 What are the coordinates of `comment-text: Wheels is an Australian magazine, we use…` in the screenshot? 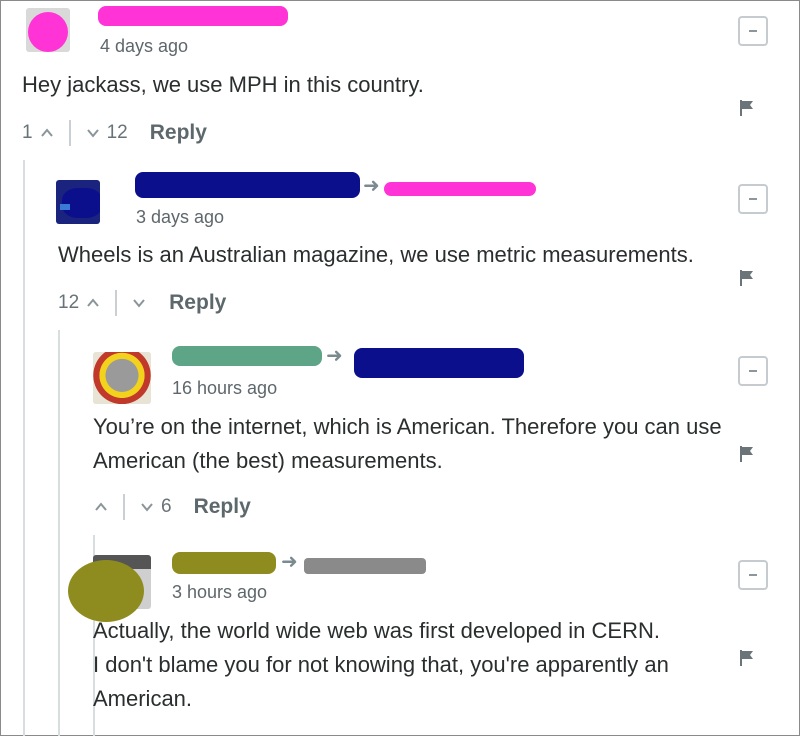 It's located at (376, 254).